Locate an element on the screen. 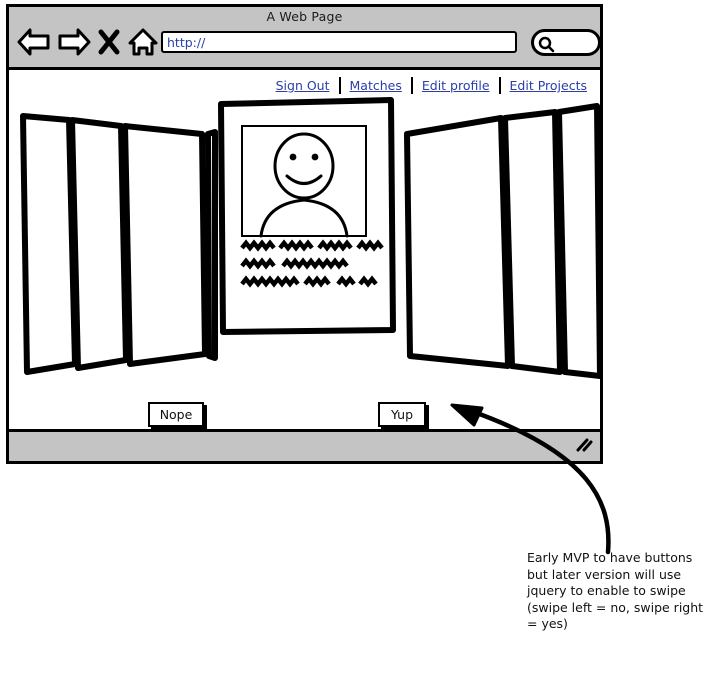 The image size is (717, 691). search-icon is located at coordinates (566, 42).